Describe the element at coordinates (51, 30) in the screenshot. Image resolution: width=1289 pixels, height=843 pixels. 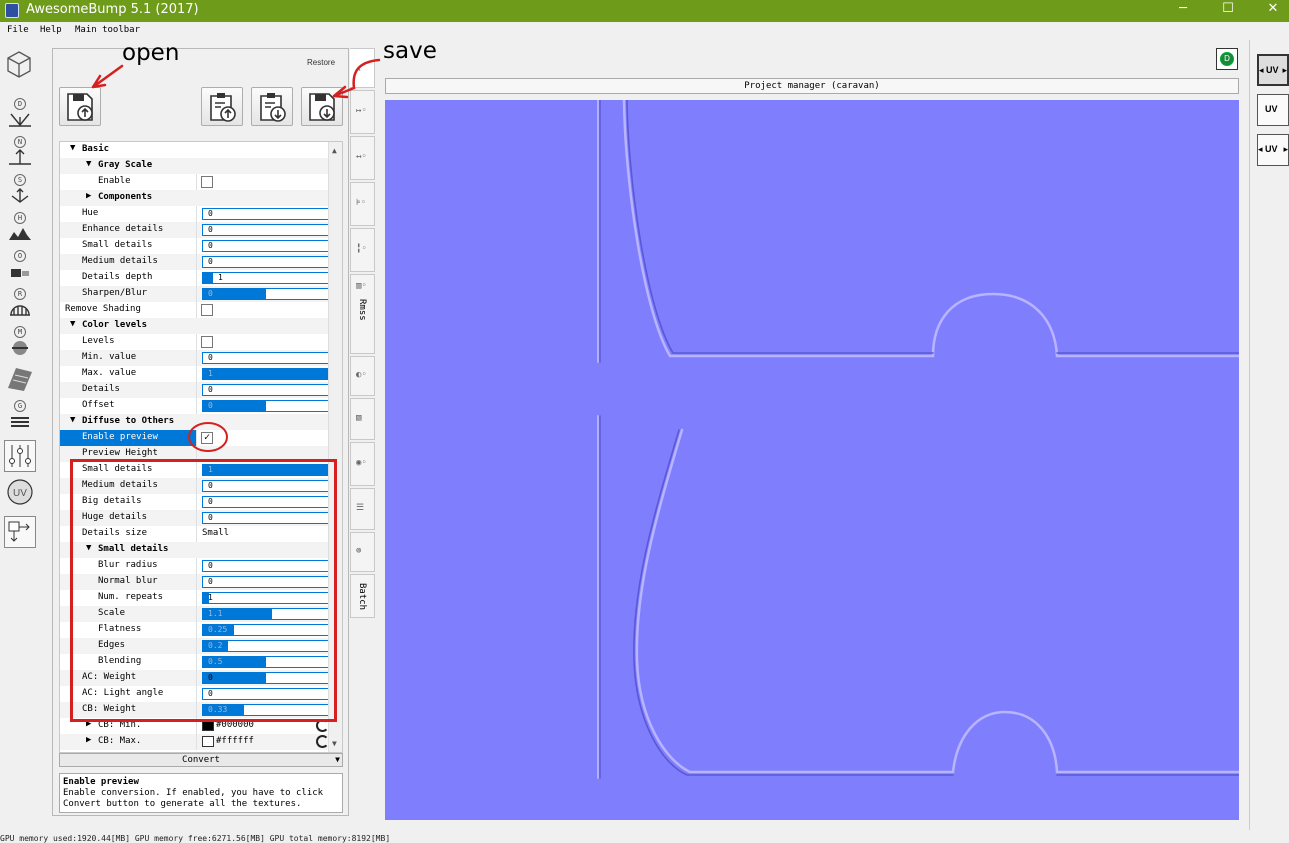
I see `menu-help: Help` at that location.